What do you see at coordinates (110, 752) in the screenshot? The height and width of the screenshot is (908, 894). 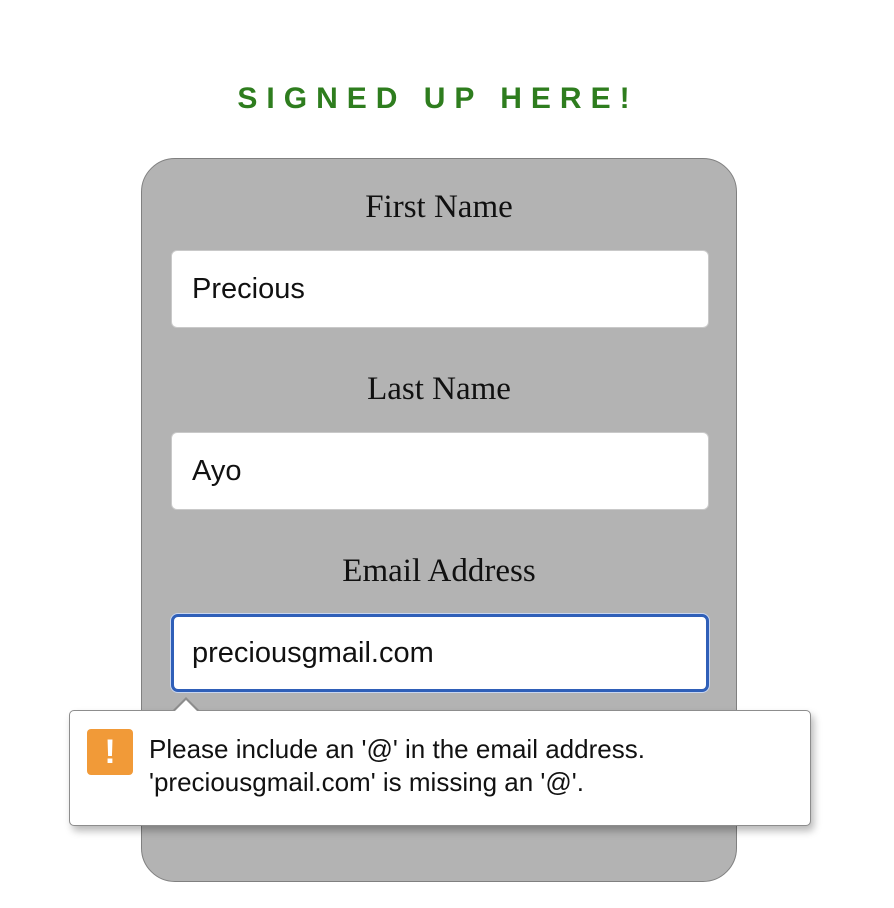 I see `warning-icon: !` at bounding box center [110, 752].